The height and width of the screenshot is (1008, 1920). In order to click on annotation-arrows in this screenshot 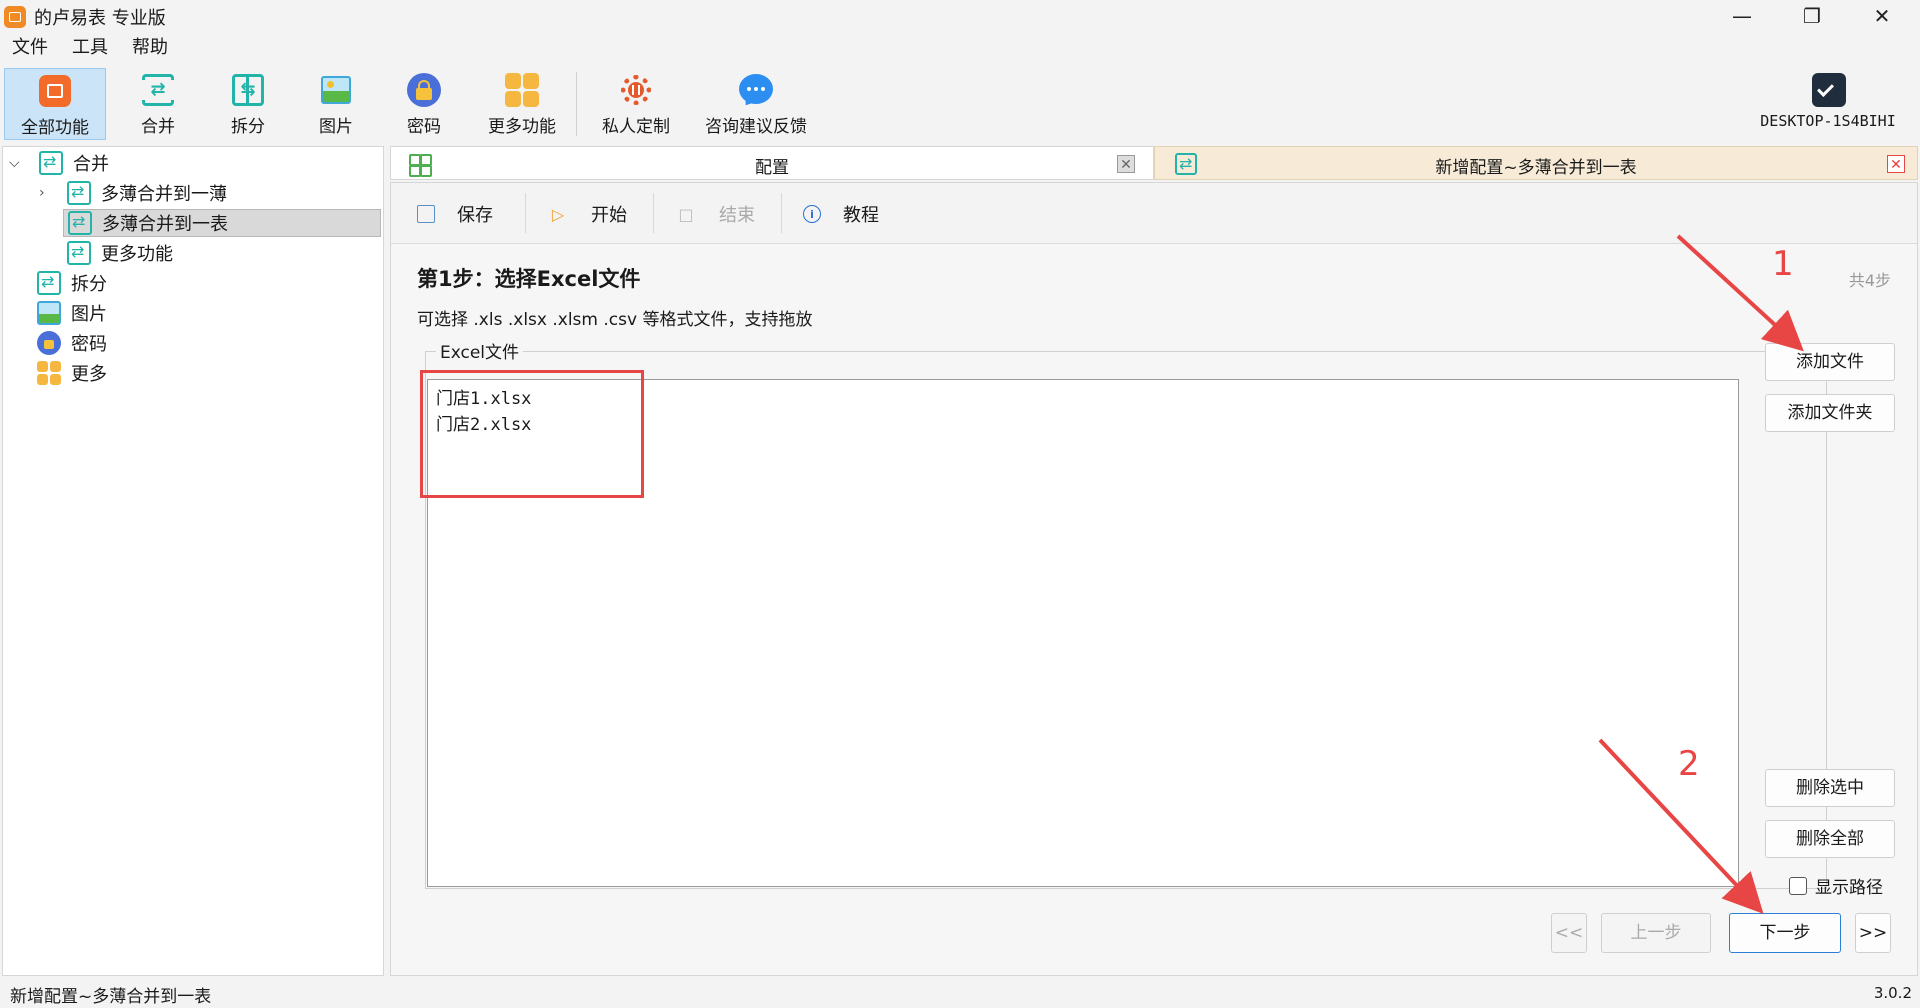, I will do `click(1701, 574)`.